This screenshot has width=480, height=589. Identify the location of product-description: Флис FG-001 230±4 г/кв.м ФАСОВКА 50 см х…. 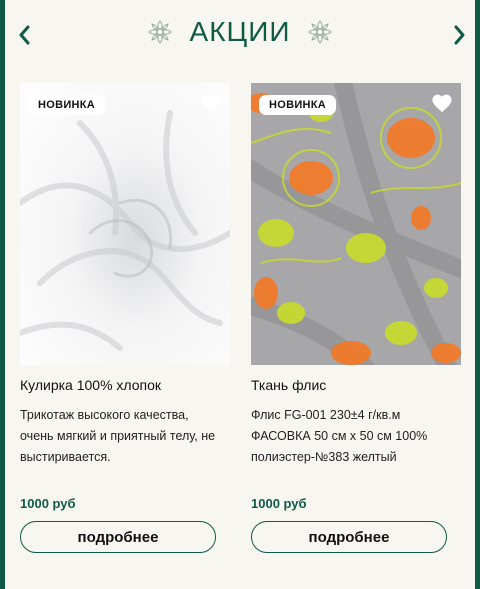
(339, 436).